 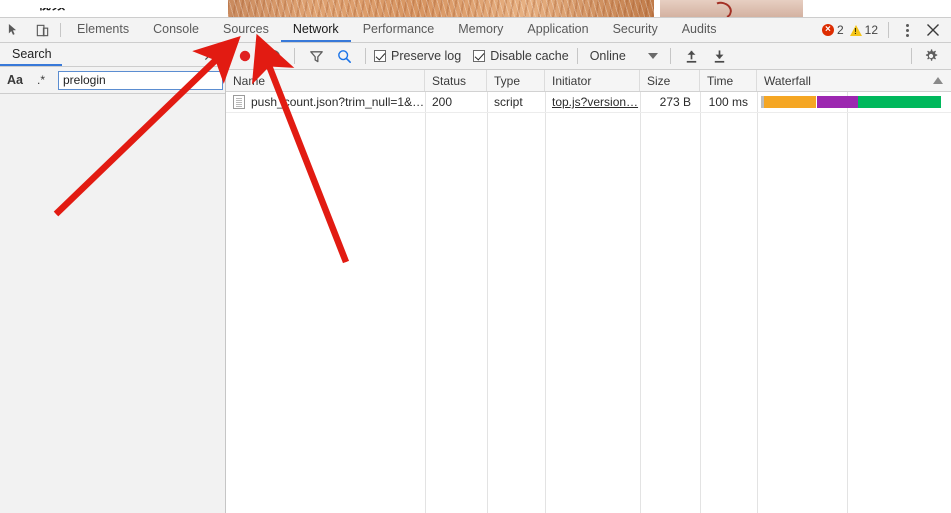 What do you see at coordinates (675, 102) in the screenshot?
I see `cell-size-label: 273 B` at bounding box center [675, 102].